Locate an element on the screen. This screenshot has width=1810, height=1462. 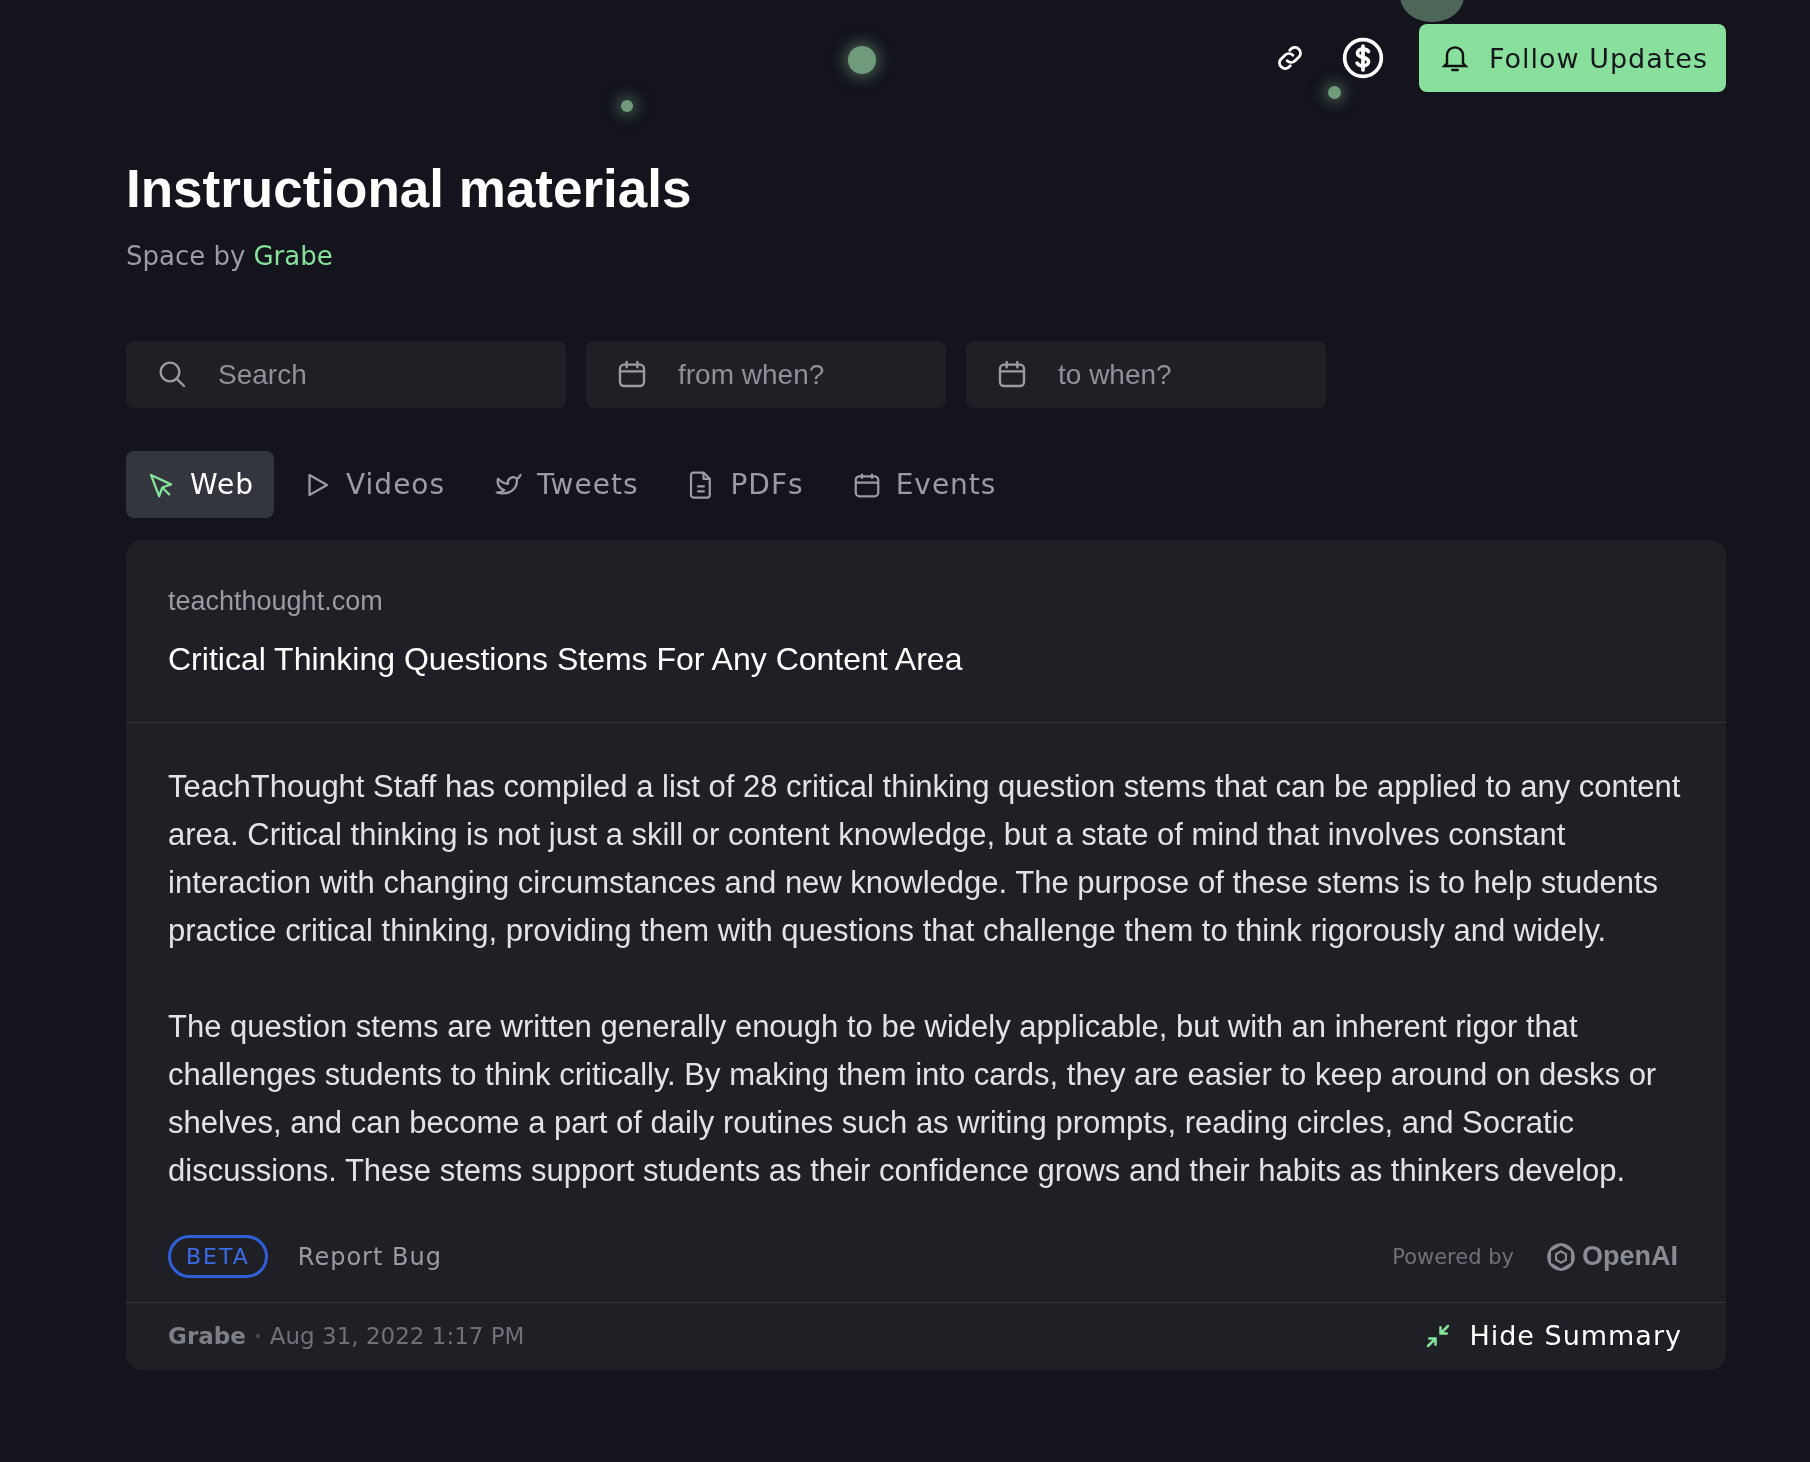
beta-badge: BETA is located at coordinates (218, 1256).